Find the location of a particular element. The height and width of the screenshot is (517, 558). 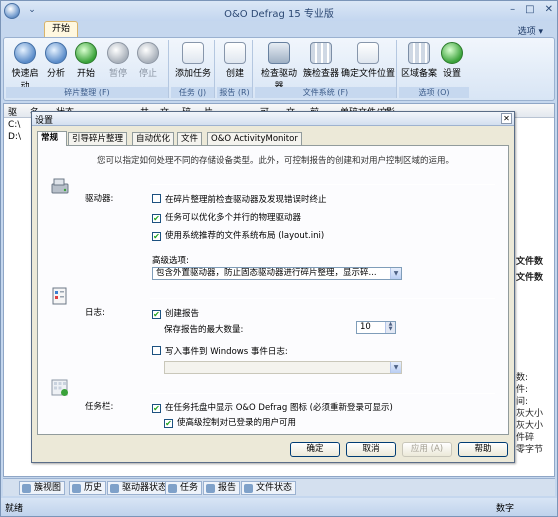

column-header: 驱 is located at coordinates (12, 111).